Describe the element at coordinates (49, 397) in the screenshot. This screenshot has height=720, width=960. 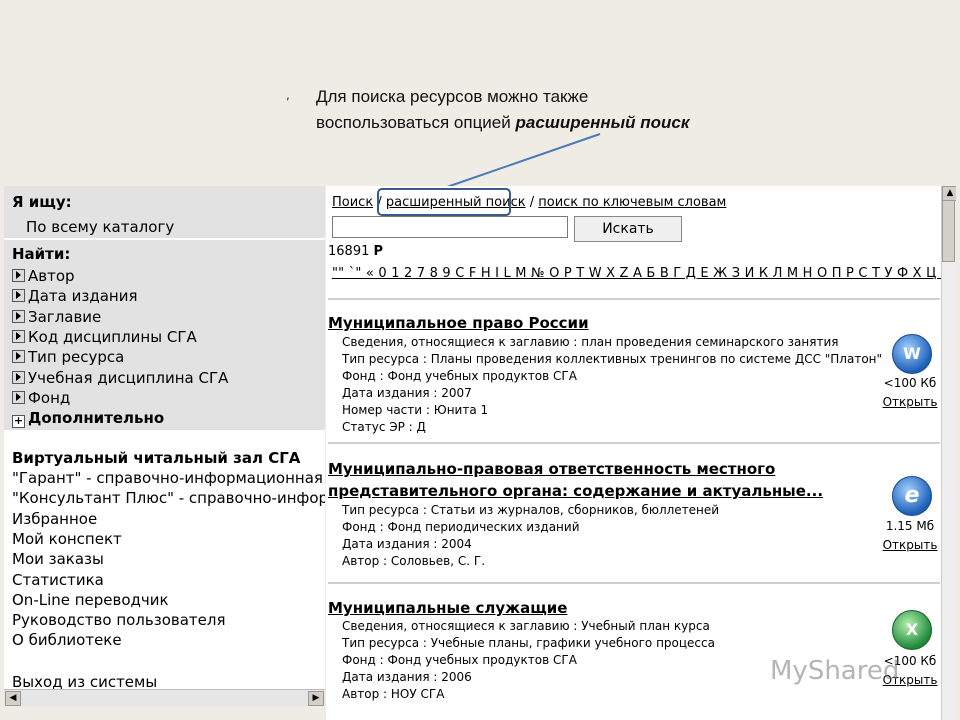
I see `find-item-label: Фонд` at that location.